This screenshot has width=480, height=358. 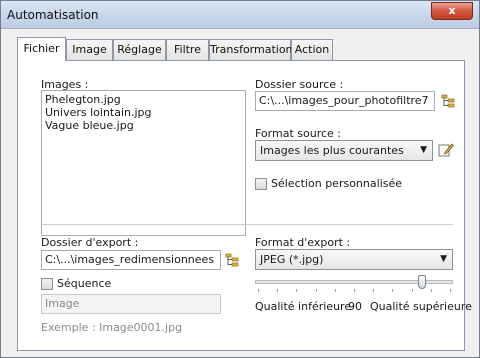 What do you see at coordinates (41, 49) in the screenshot?
I see `tab-fichier: Fichier` at bounding box center [41, 49].